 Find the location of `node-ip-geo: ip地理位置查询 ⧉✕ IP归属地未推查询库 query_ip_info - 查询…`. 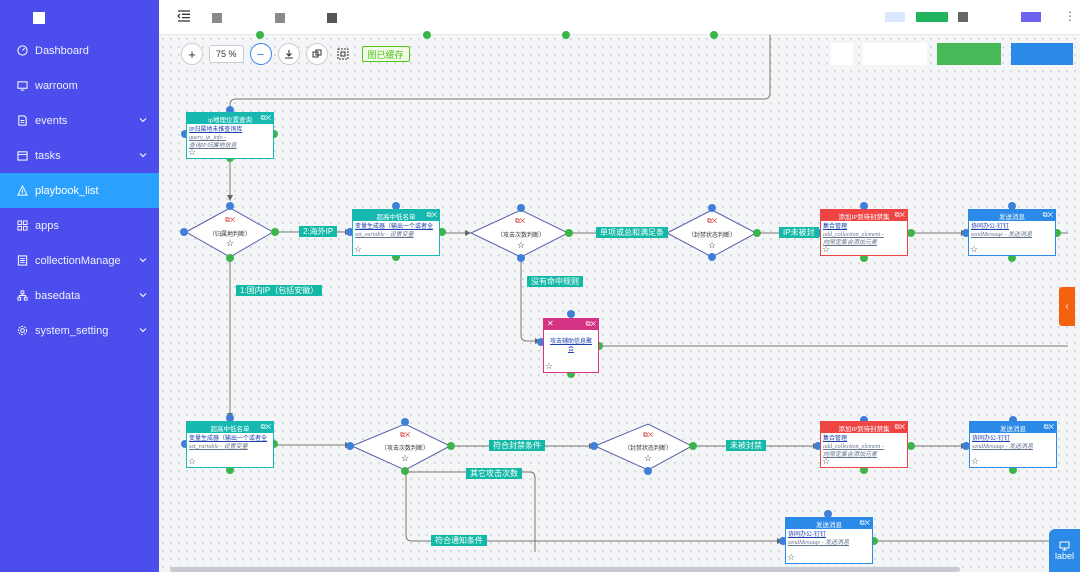

node-ip-geo: ip地理位置查询 ⧉✕ IP归属地未推查询库 query_ip_info - 查询… is located at coordinates (230, 135).